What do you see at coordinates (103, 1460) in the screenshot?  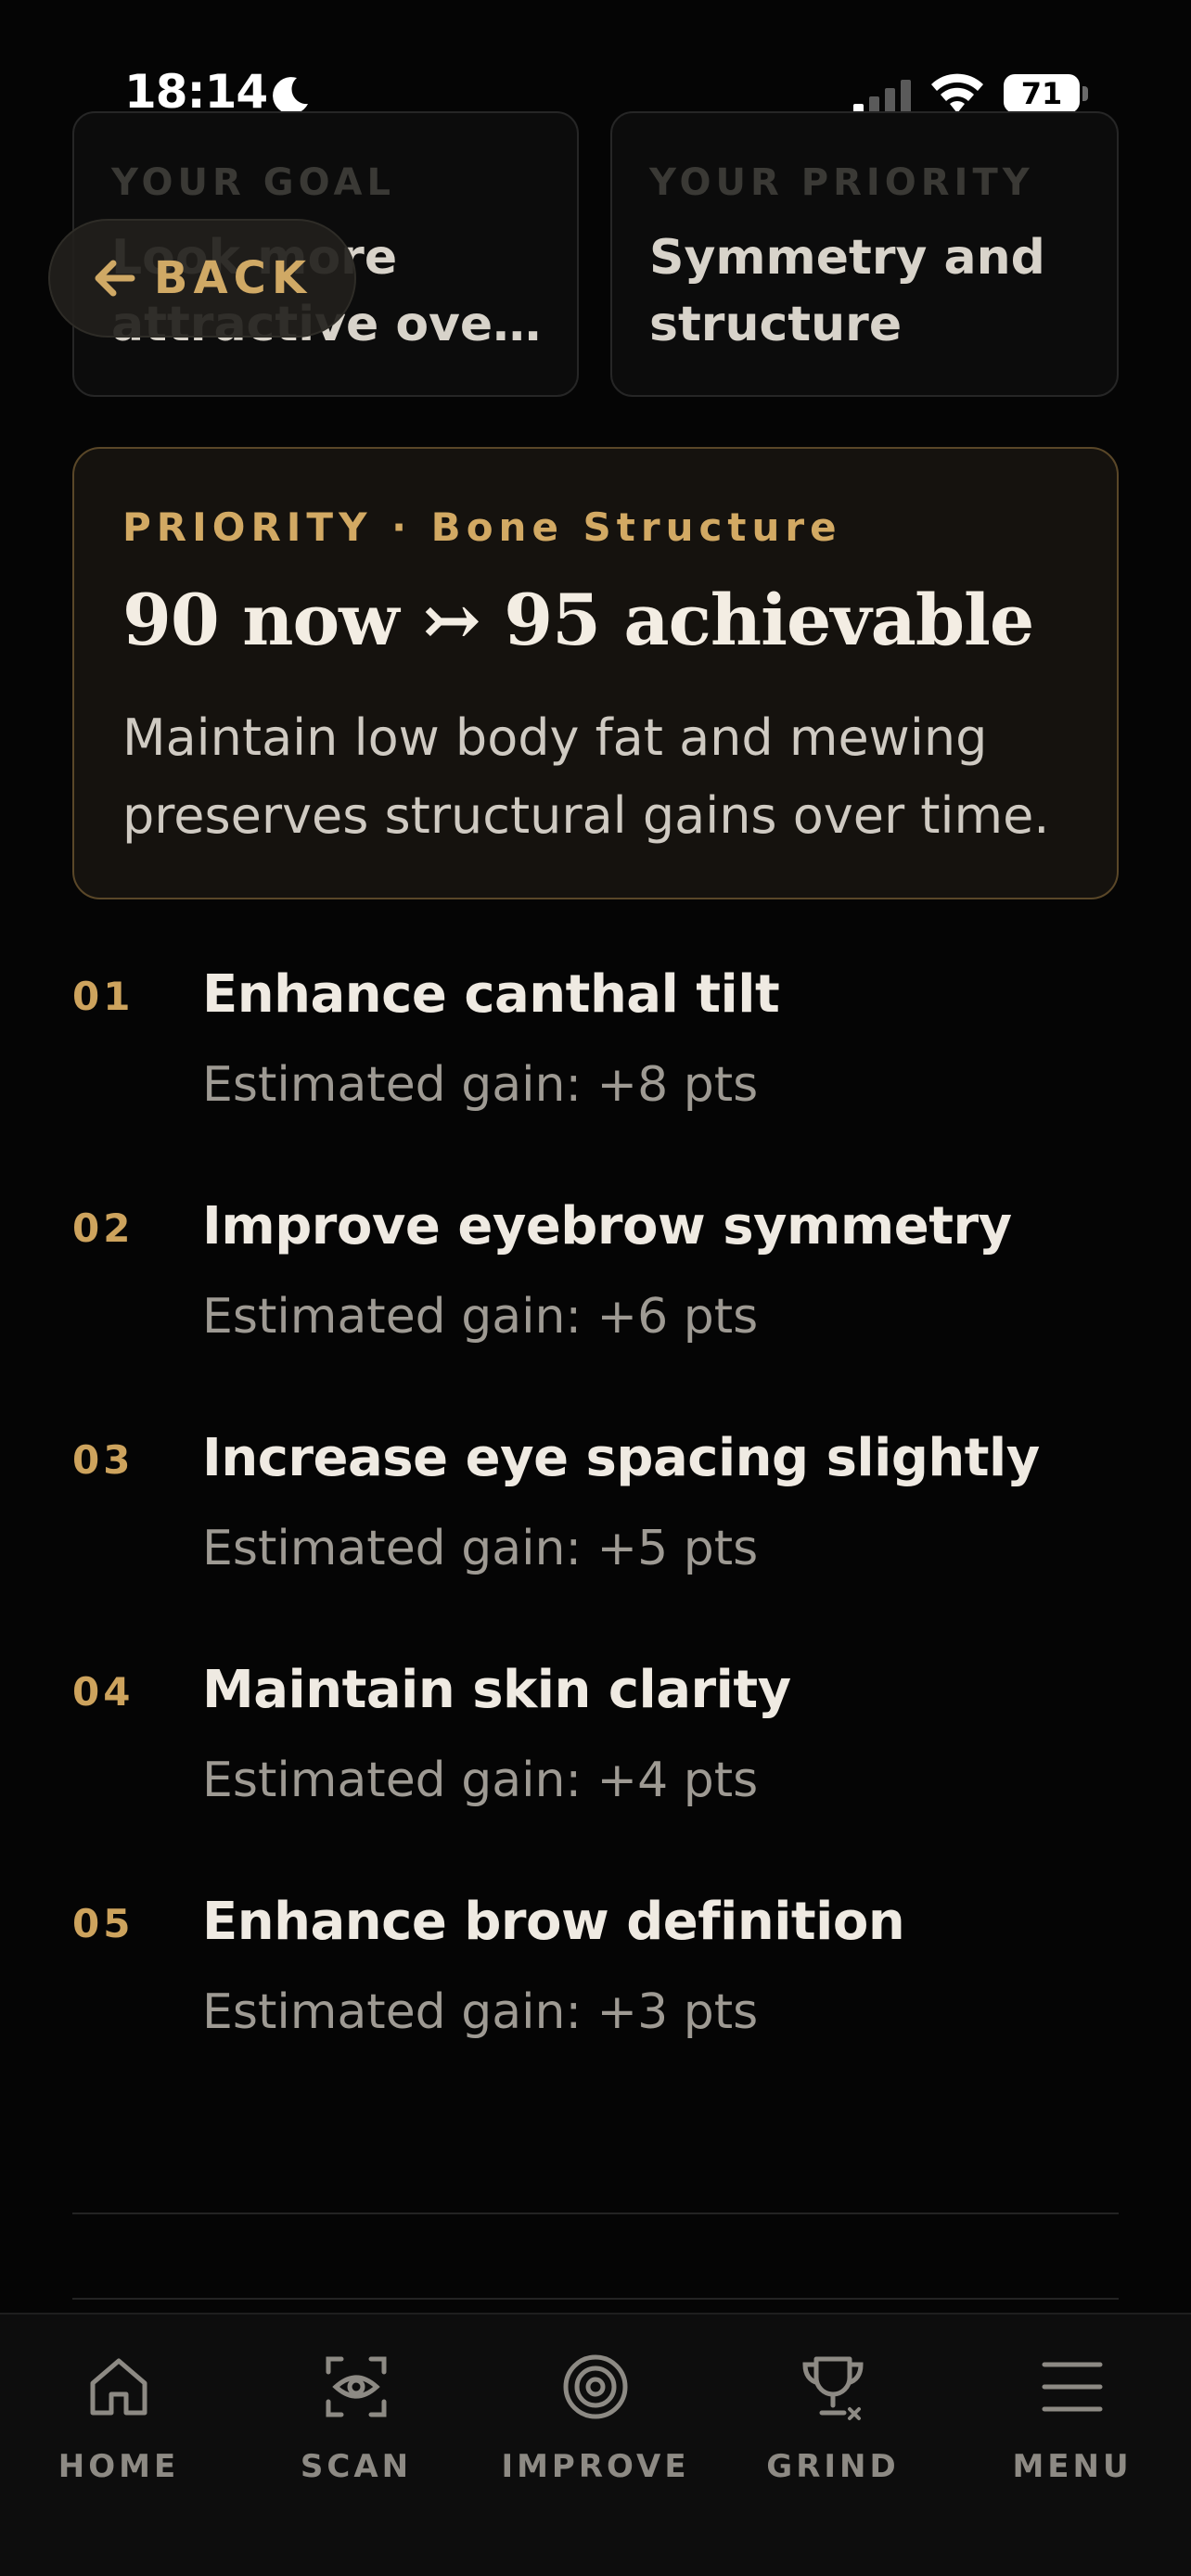 I see `improvement-number: 03` at bounding box center [103, 1460].